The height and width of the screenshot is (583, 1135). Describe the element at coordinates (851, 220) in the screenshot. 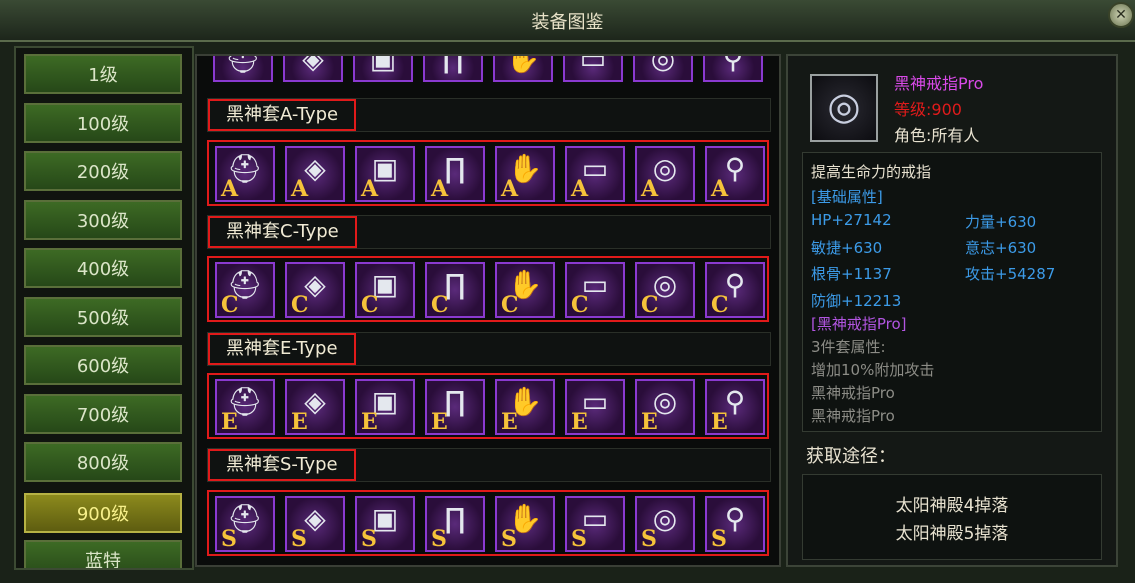

I see `stat-hp: HP+27142` at that location.